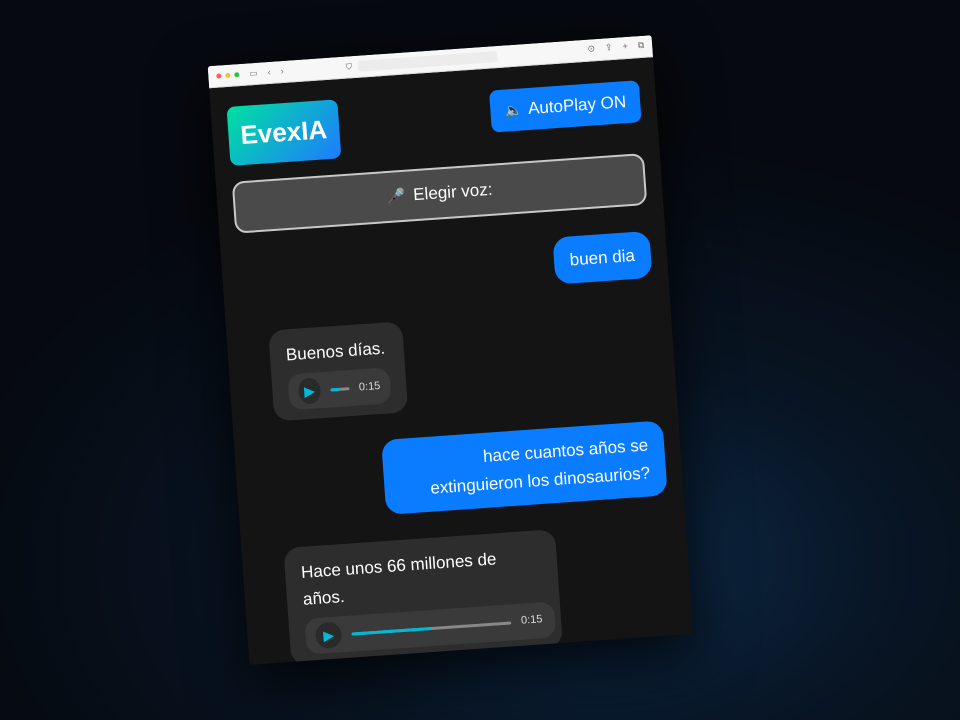  I want to click on user-message: buen dia, so click(602, 257).